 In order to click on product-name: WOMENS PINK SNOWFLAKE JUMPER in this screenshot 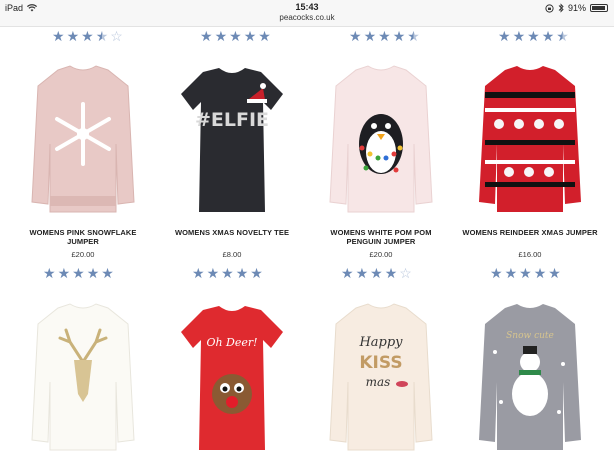, I will do `click(83, 237)`.